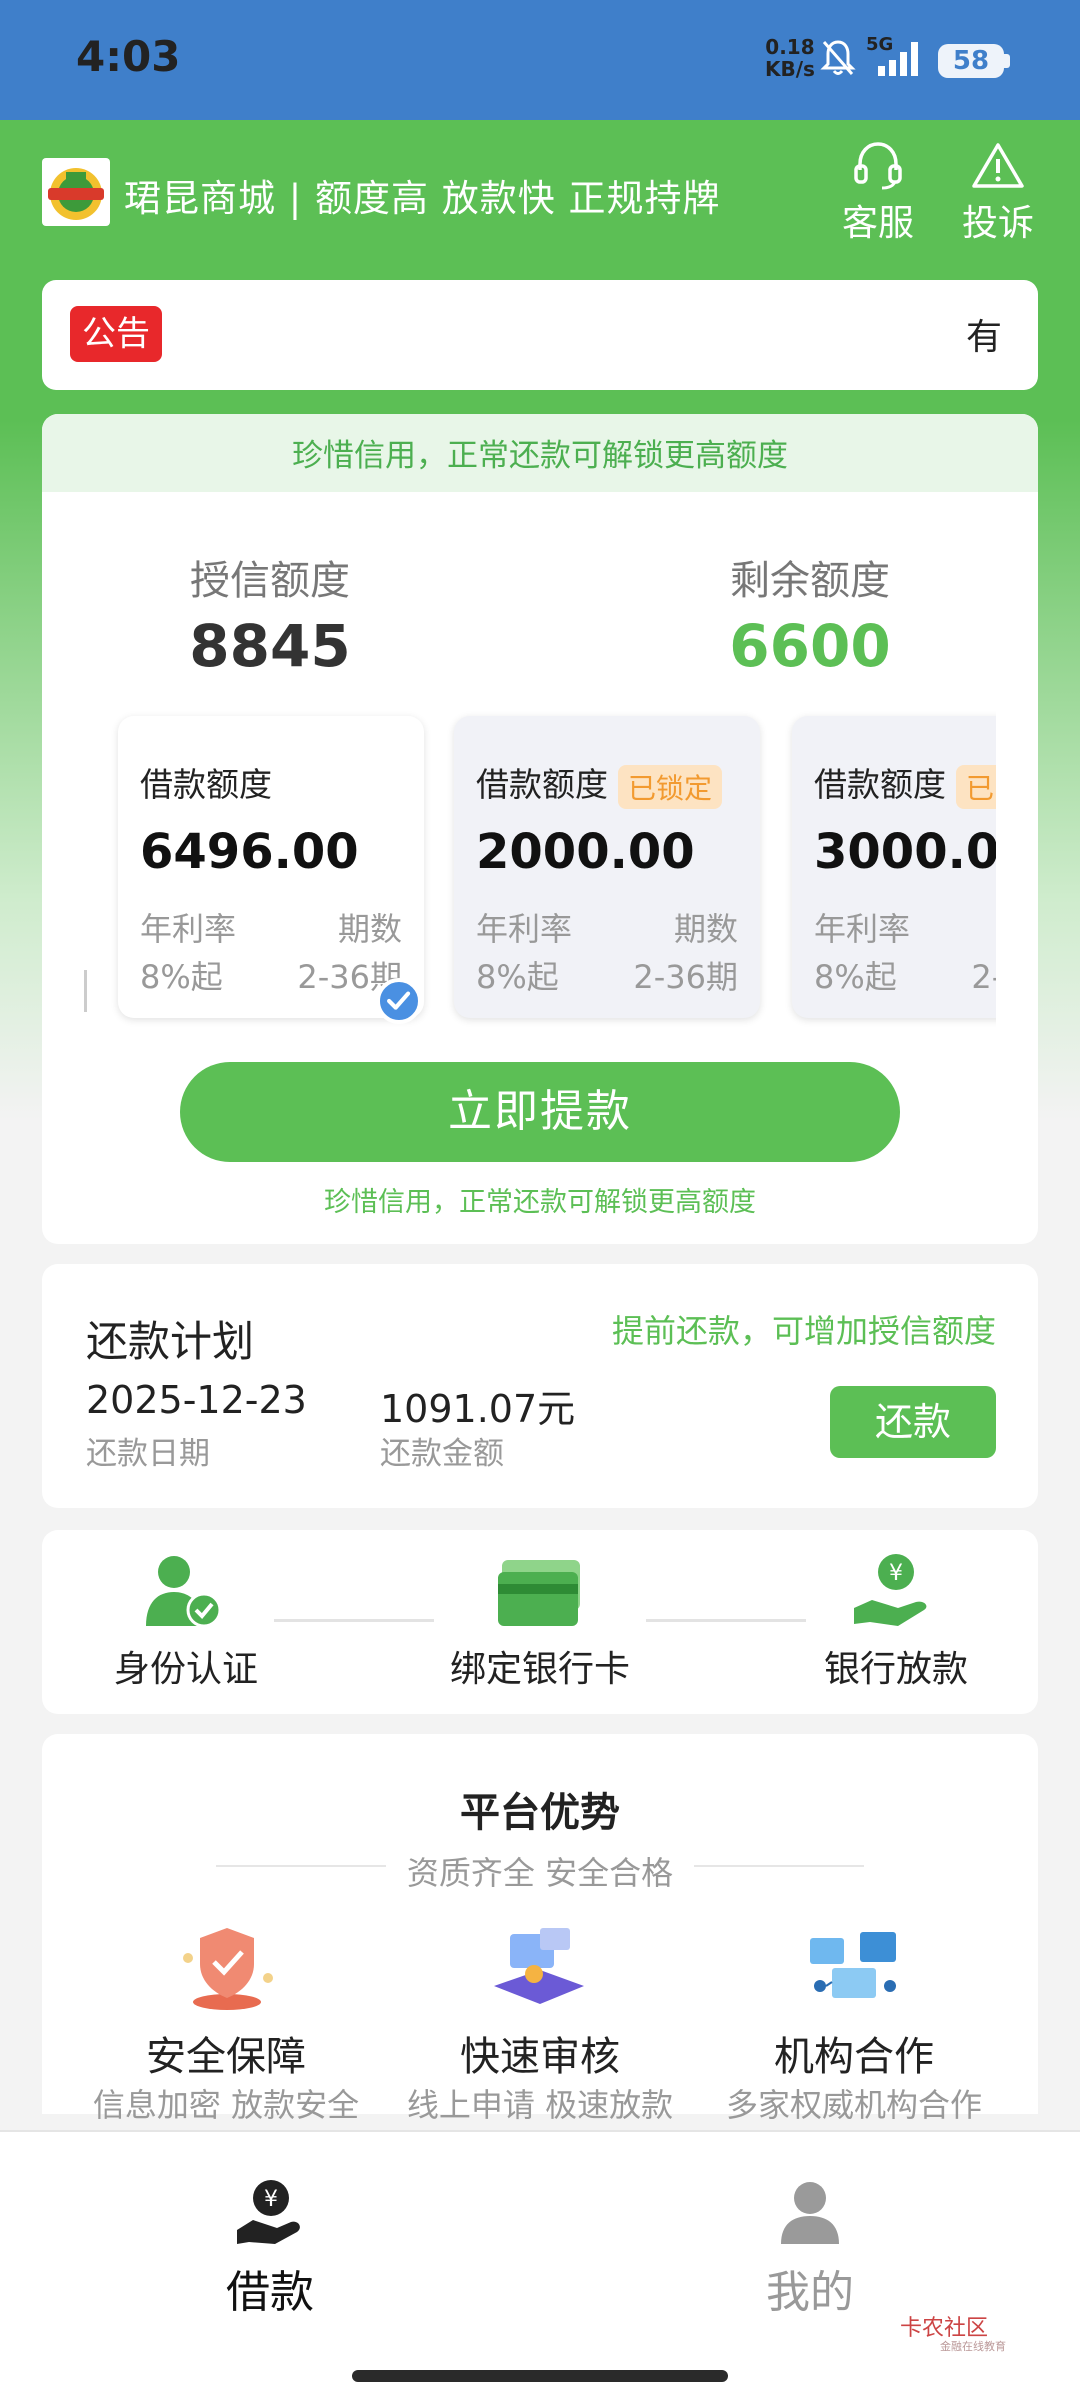  What do you see at coordinates (853, 2105) in the screenshot?
I see `advantage-desc: 多家权威机构合作` at bounding box center [853, 2105].